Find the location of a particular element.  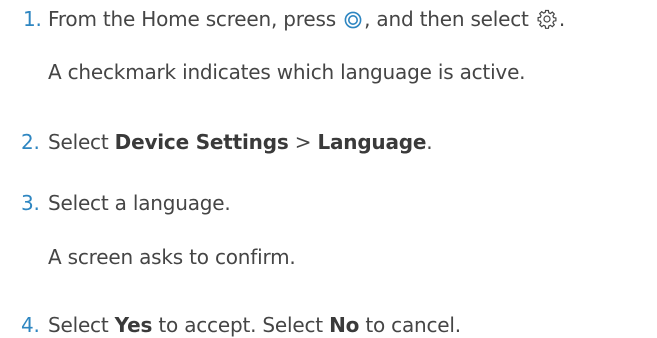

step-text: Select Device Settings > Language. is located at coordinates (240, 142).